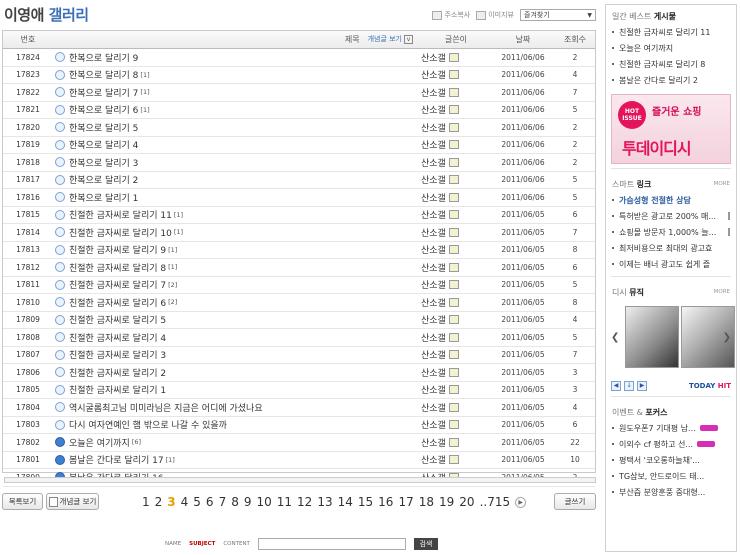  I want to click on copy-address-link: 주소복사, so click(451, 15).